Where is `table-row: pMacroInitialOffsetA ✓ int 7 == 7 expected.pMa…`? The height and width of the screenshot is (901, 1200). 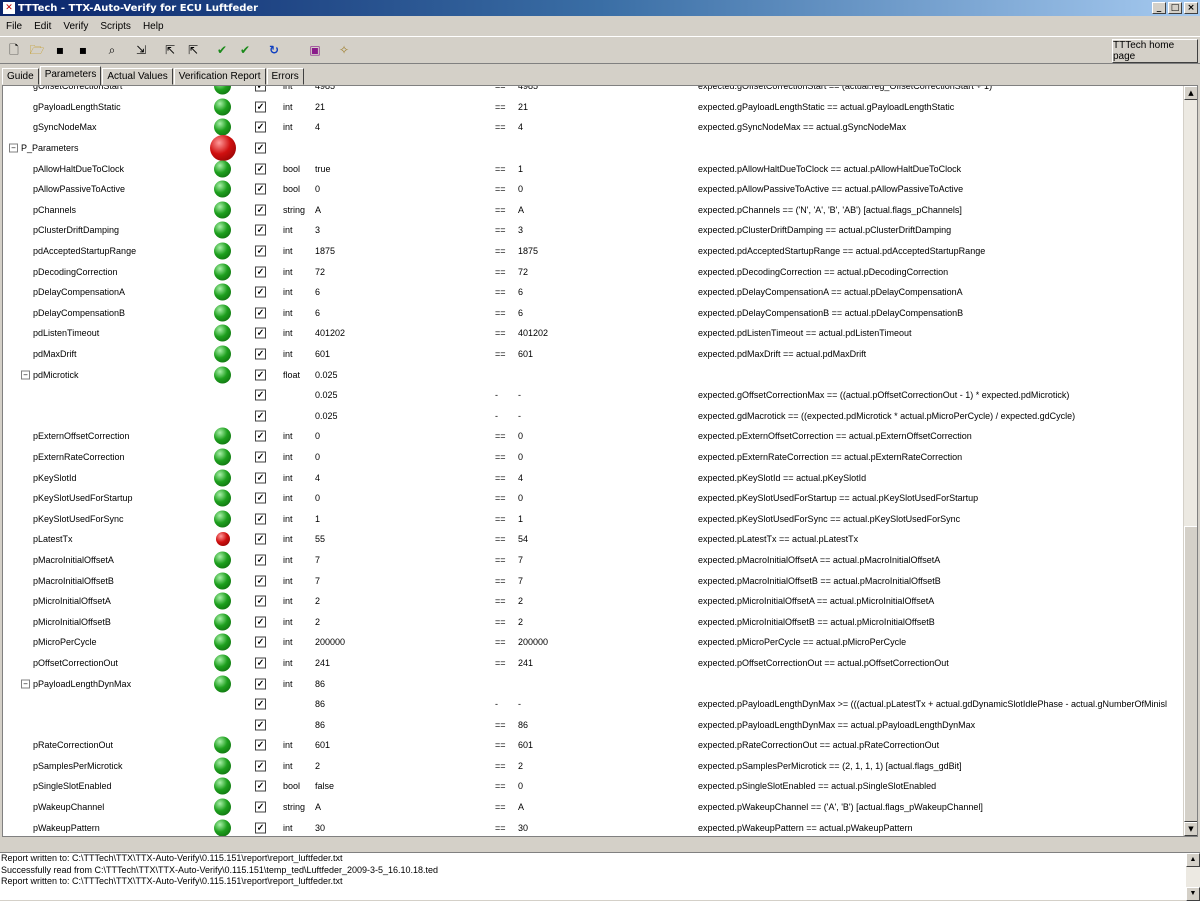 table-row: pMacroInitialOffsetA ✓ int 7 == 7 expected.pMa… is located at coordinates (594, 560).